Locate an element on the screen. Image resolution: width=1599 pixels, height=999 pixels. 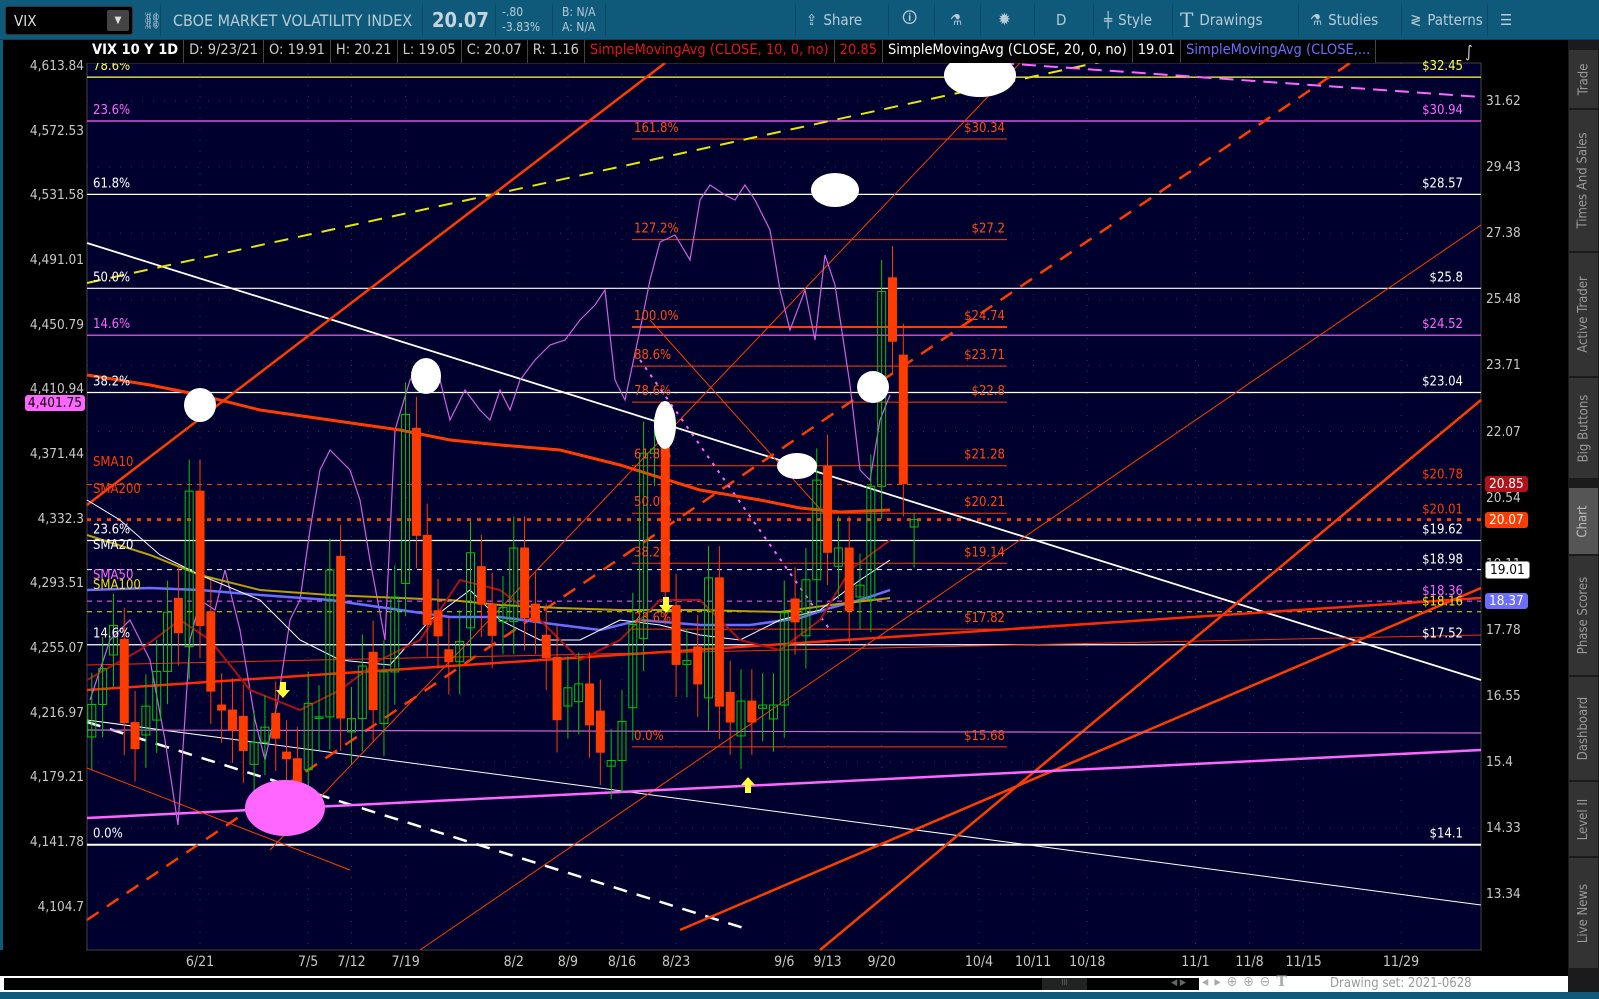
sma10-value: 20.85 is located at coordinates (859, 51).